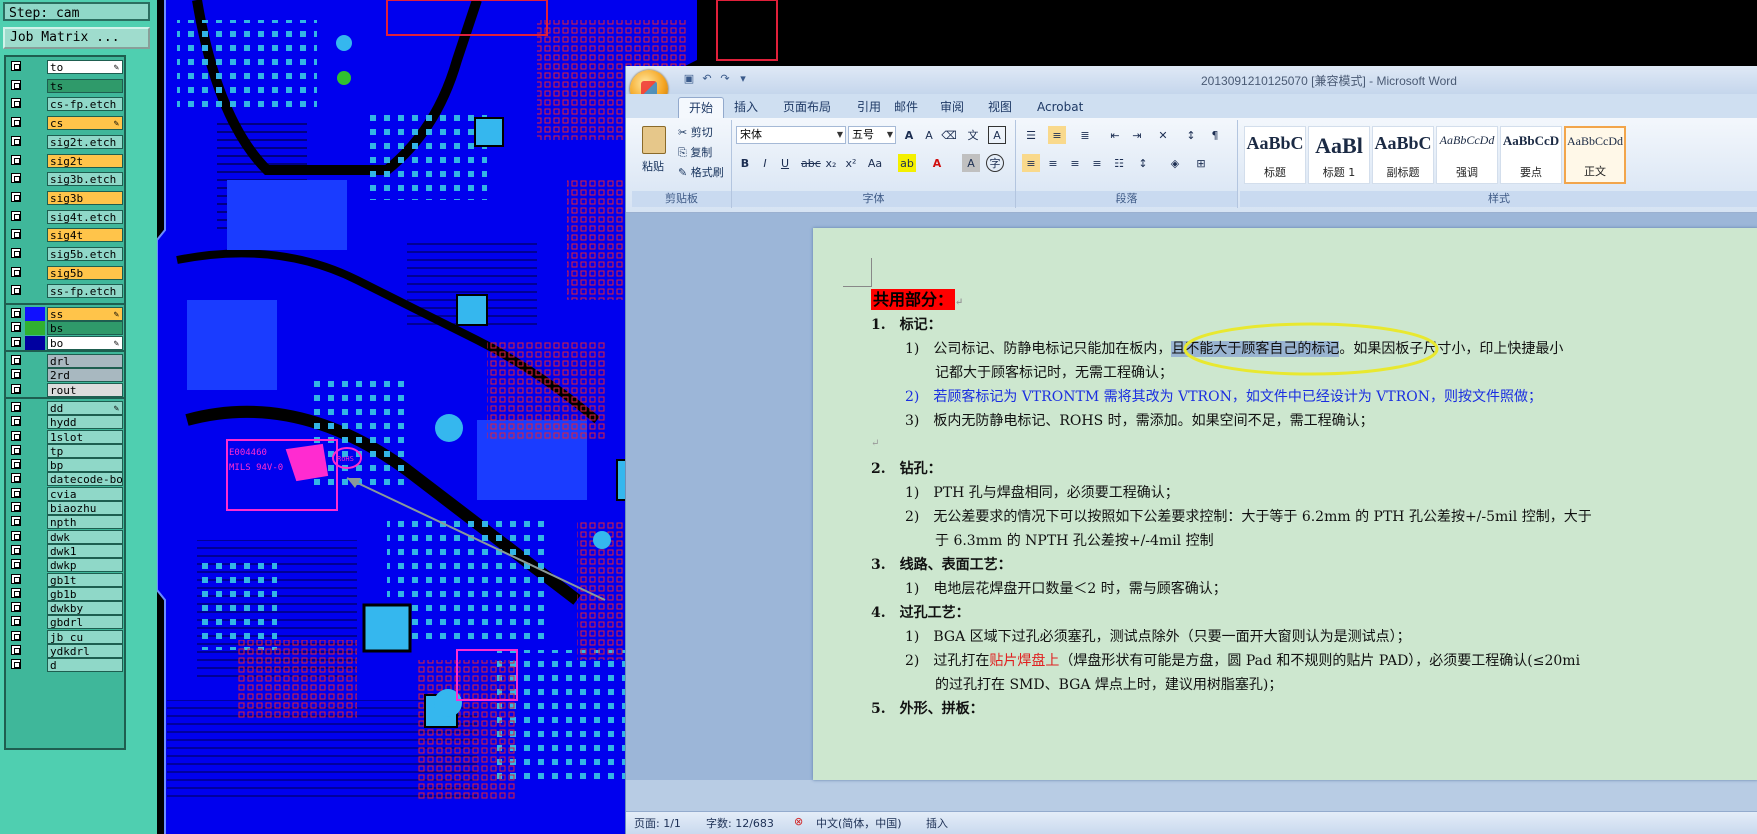  I want to click on layer-row-1slot: 1slot, so click(66, 436).